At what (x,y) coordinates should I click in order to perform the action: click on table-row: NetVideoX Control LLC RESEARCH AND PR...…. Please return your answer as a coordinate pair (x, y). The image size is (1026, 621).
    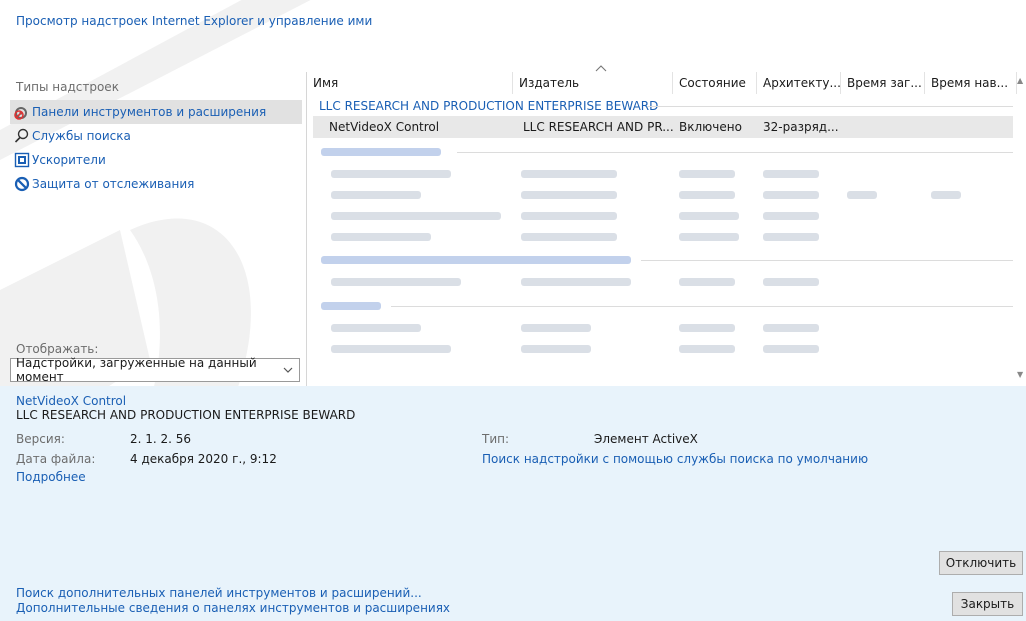
    Looking at the image, I should click on (663, 127).